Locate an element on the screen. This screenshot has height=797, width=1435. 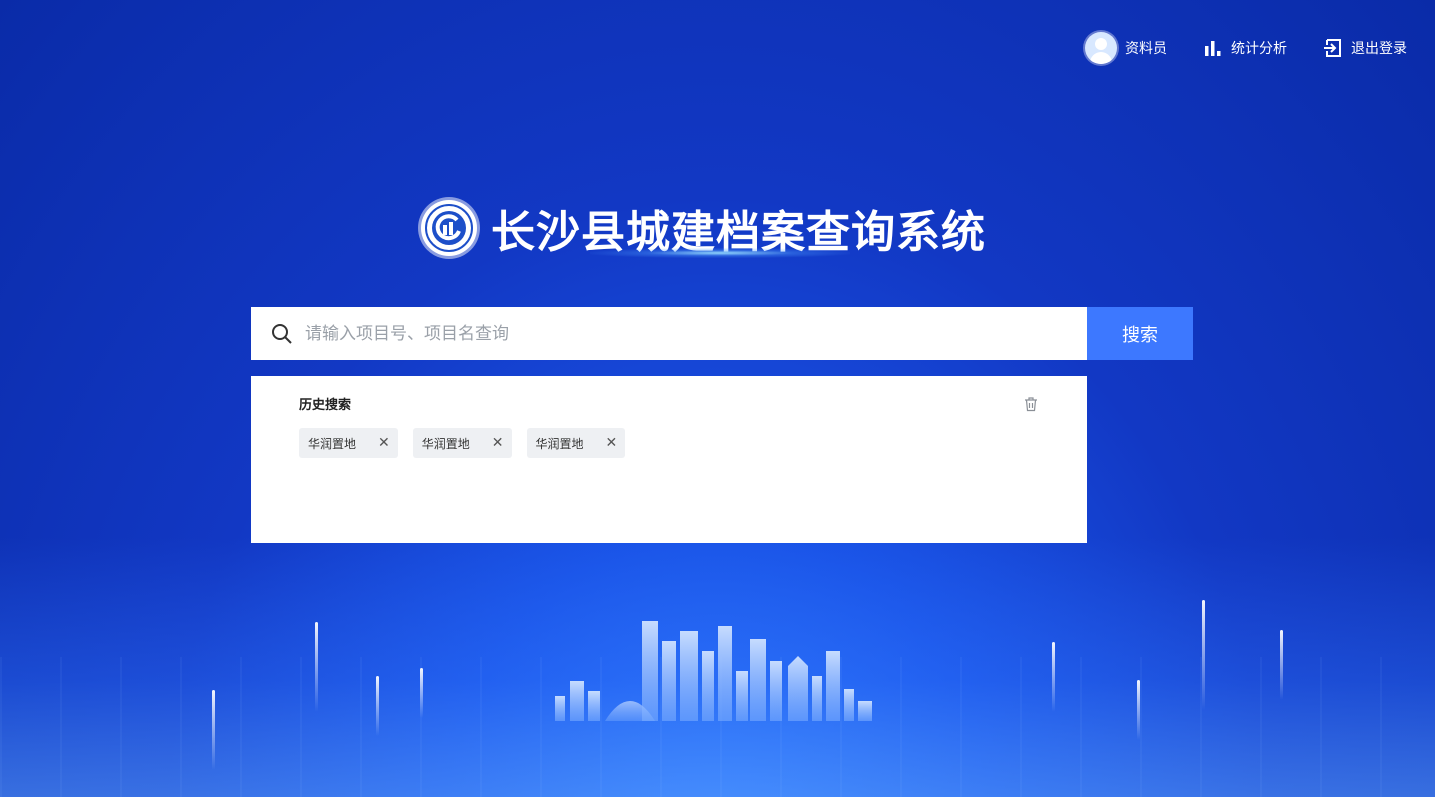
search-bar: 搜索 is located at coordinates (722, 333).